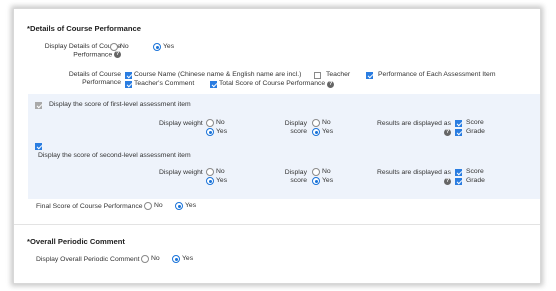 This screenshot has height=291, width=556. I want to click on display-details-label-text2: Performance, so click(93, 55).